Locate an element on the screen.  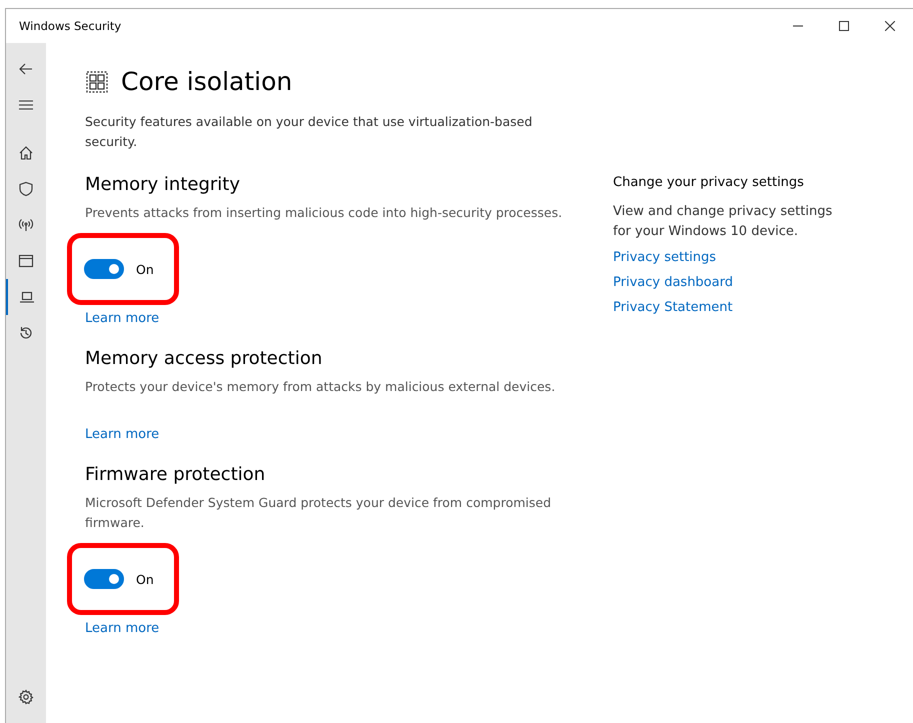
close-icon is located at coordinates (890, 26).